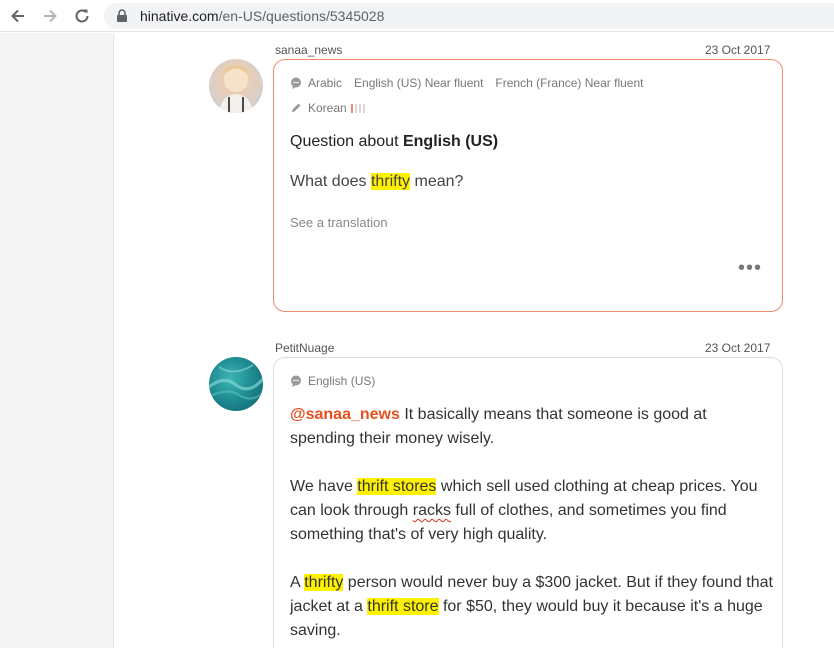 This screenshot has height=648, width=834. I want to click on back-button, so click(18, 16).